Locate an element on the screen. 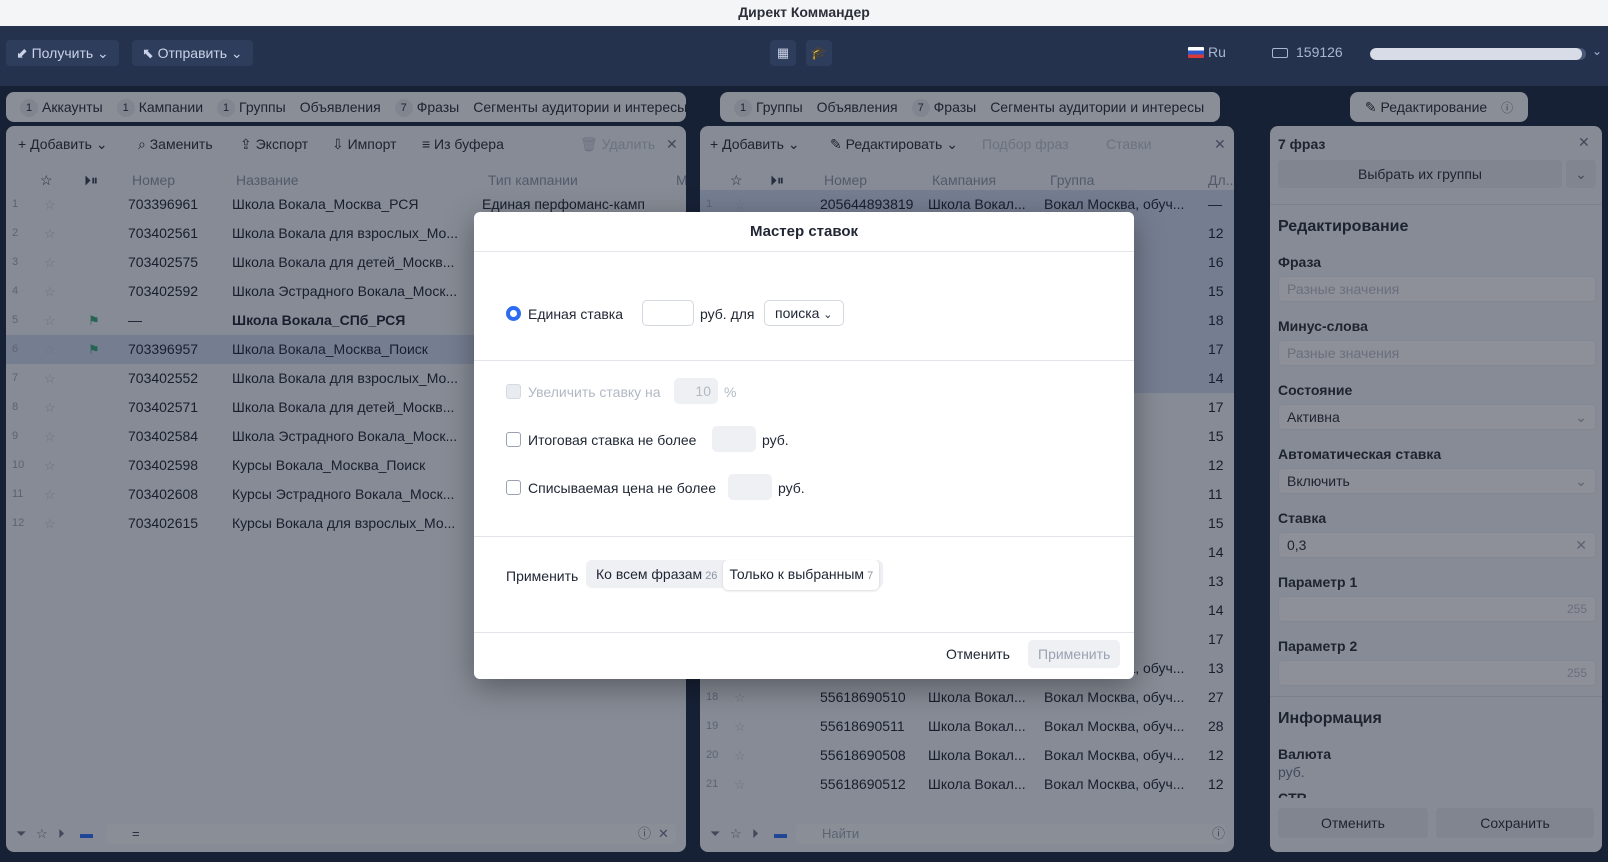 Image resolution: width=1608 pixels, height=862 pixels. all-phrases-option: Ко всем фразам 26 is located at coordinates (656, 575).